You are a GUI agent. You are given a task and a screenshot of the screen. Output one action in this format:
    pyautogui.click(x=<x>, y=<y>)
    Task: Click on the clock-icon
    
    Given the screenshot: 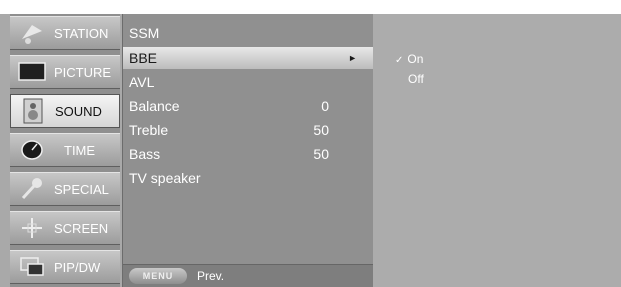 What is the action you would take?
    pyautogui.click(x=32, y=150)
    